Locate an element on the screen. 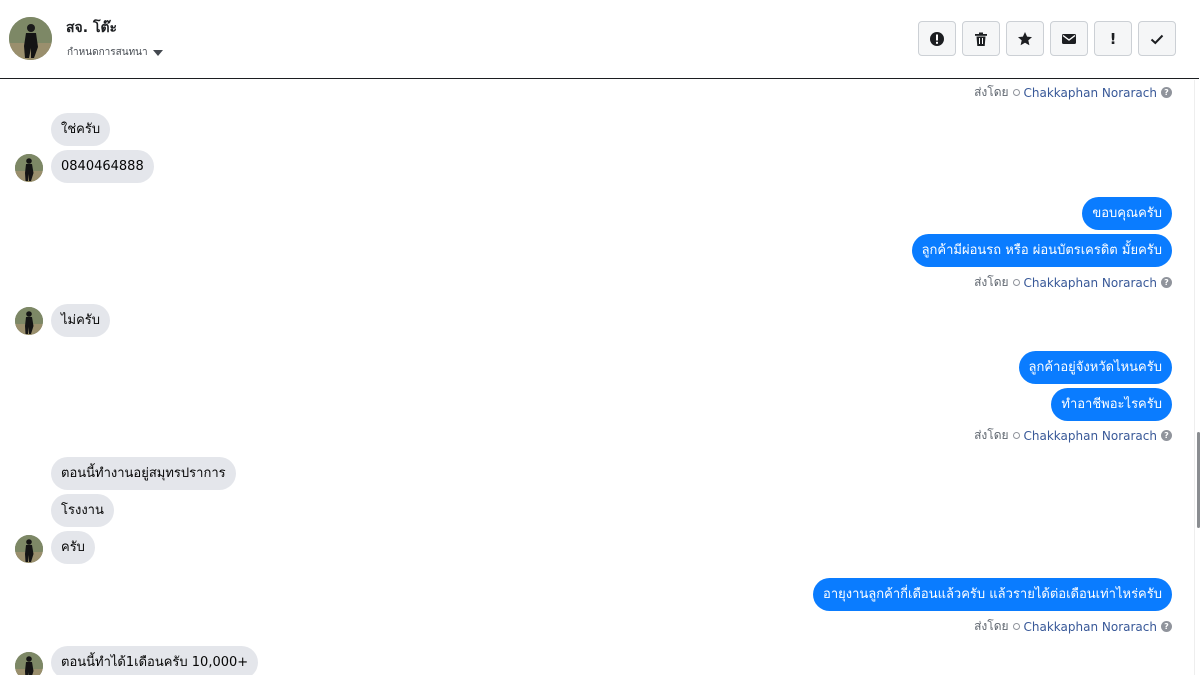  checkmark-icon is located at coordinates (1157, 39).